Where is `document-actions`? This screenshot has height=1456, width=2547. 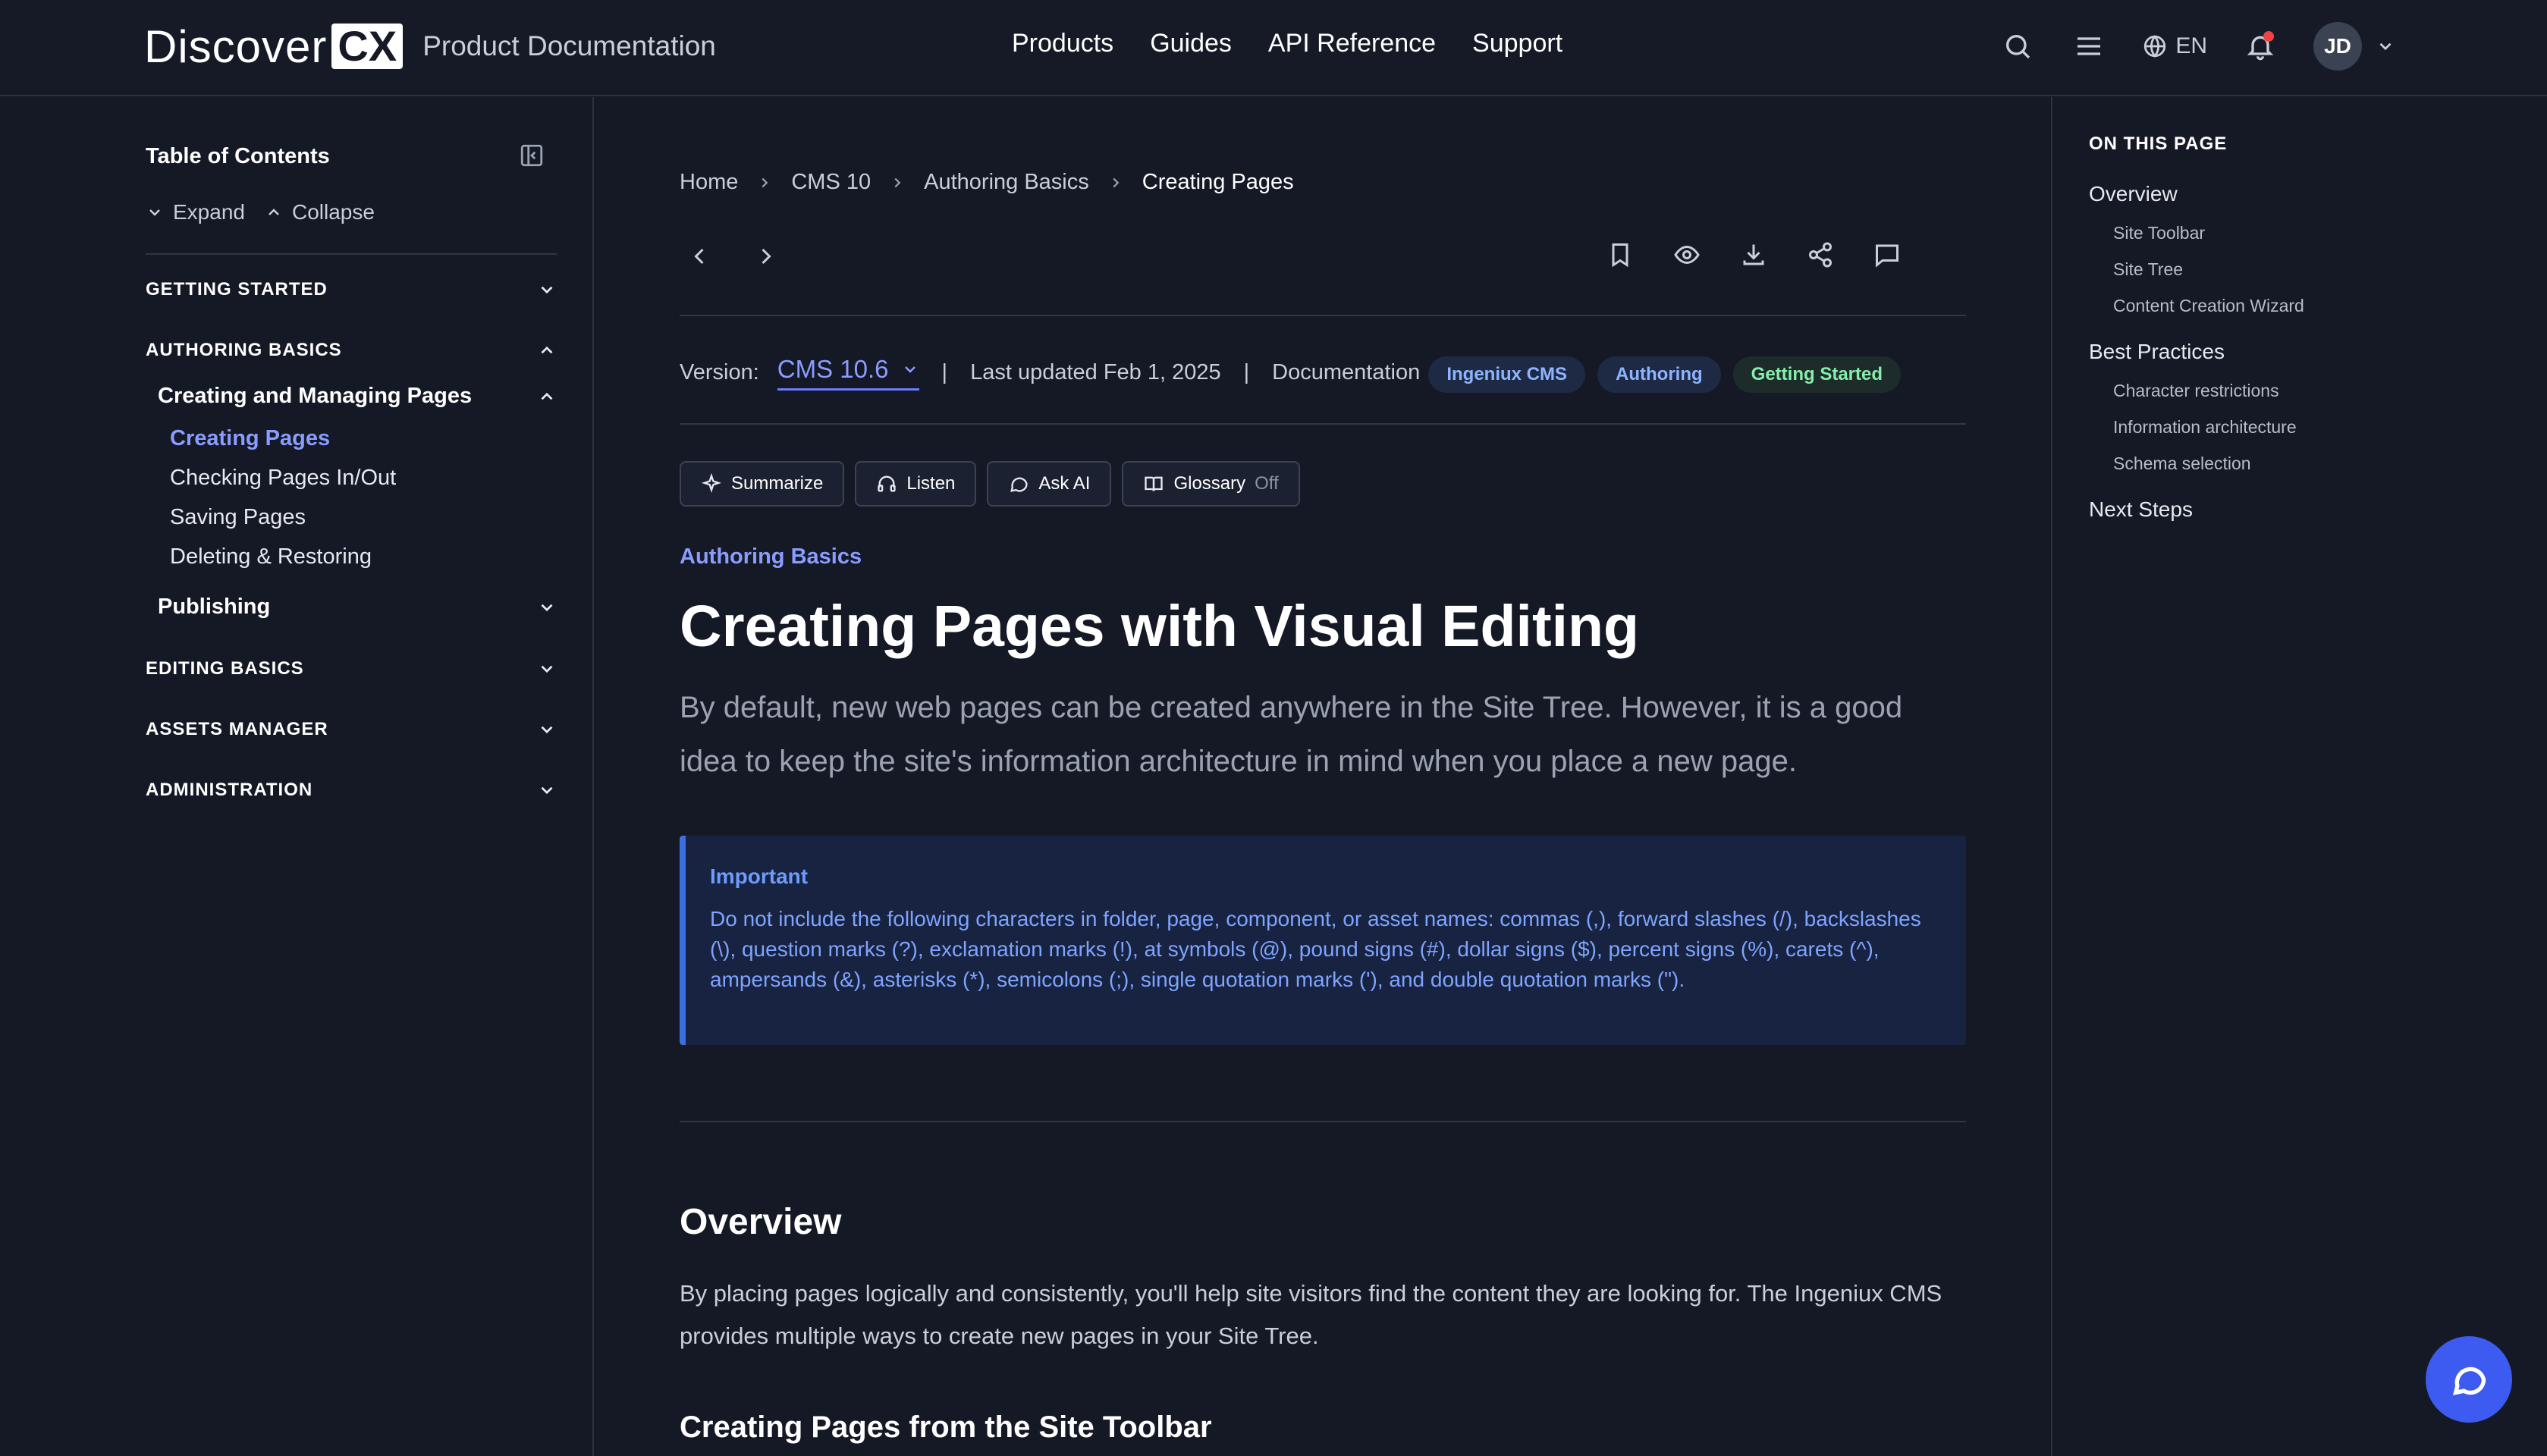
document-actions is located at coordinates (1753, 254).